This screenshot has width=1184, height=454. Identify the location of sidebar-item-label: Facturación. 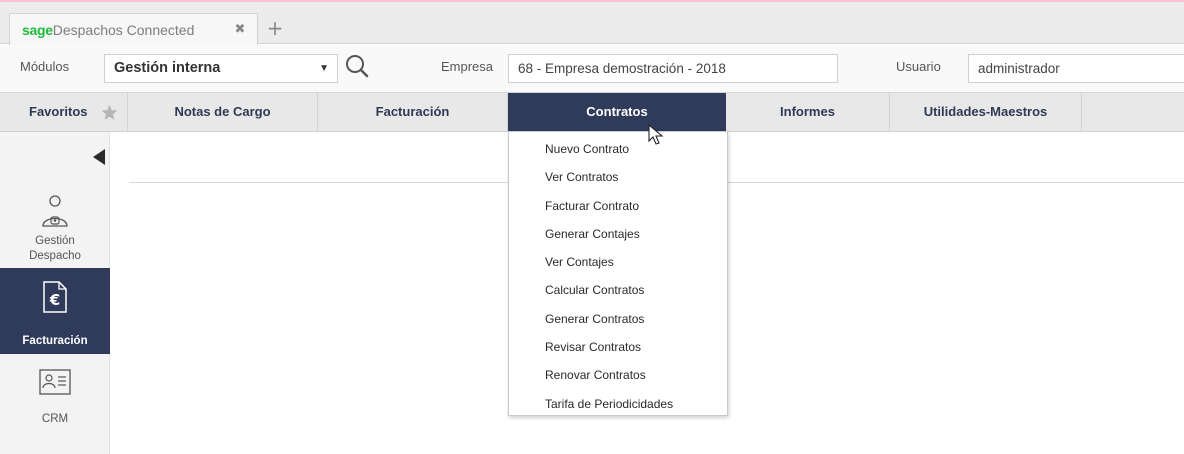
(55, 341).